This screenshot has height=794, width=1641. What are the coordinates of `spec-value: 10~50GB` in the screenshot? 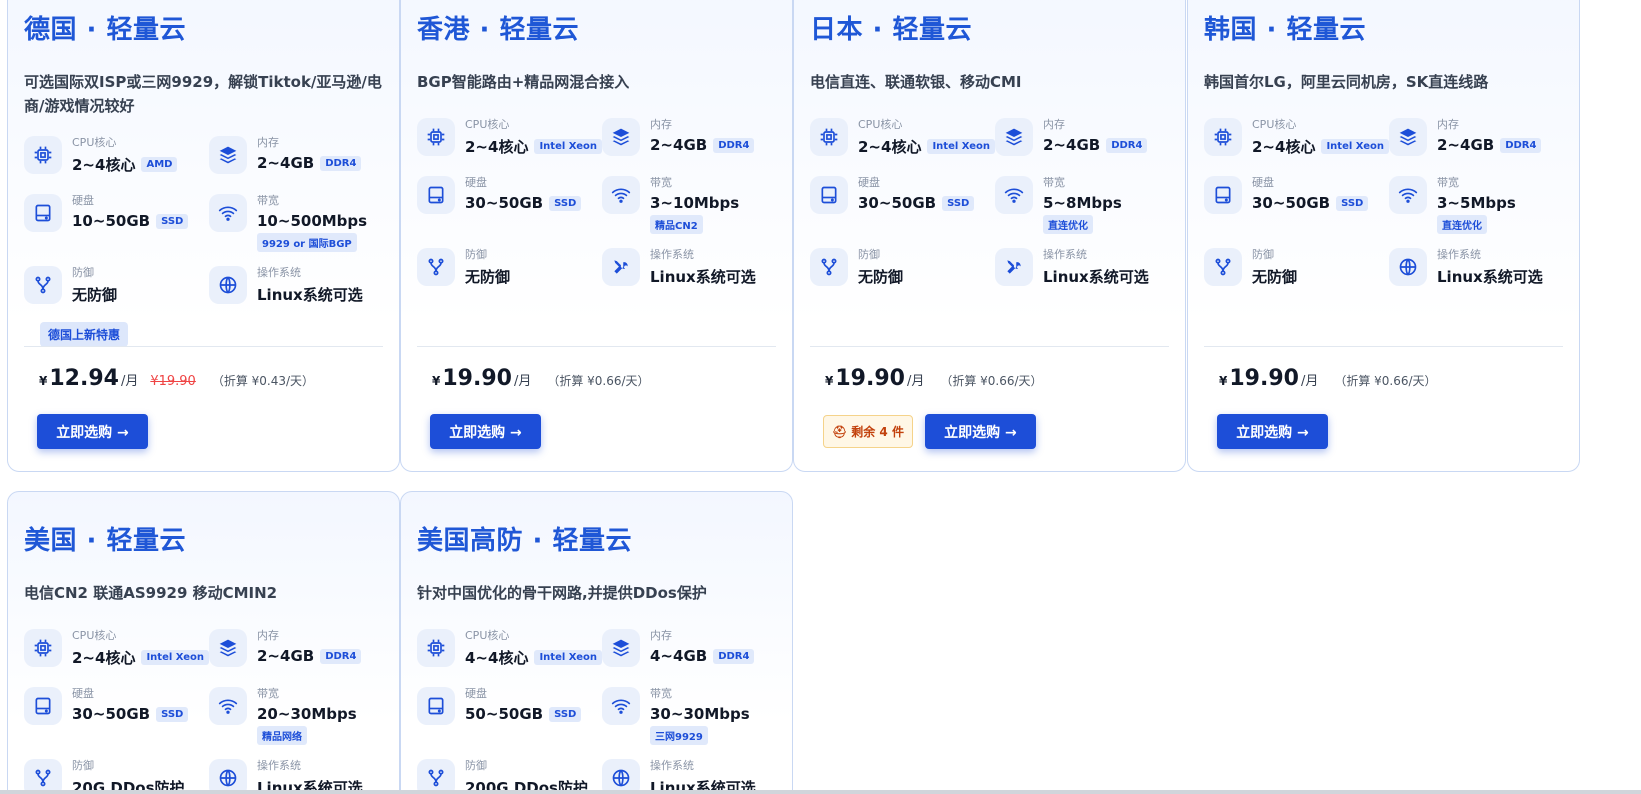 It's located at (111, 221).